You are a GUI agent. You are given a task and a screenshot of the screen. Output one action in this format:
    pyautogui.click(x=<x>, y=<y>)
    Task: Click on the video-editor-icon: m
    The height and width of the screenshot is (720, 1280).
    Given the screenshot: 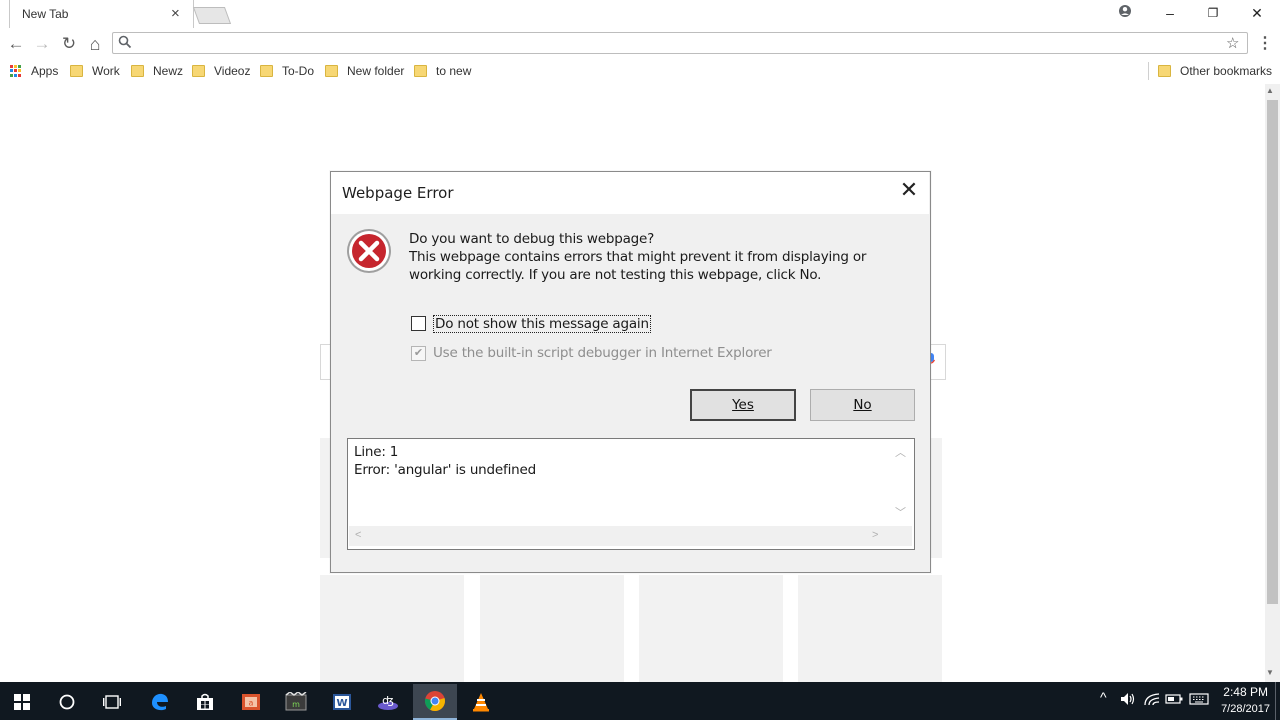 What is the action you would take?
    pyautogui.click(x=296, y=702)
    